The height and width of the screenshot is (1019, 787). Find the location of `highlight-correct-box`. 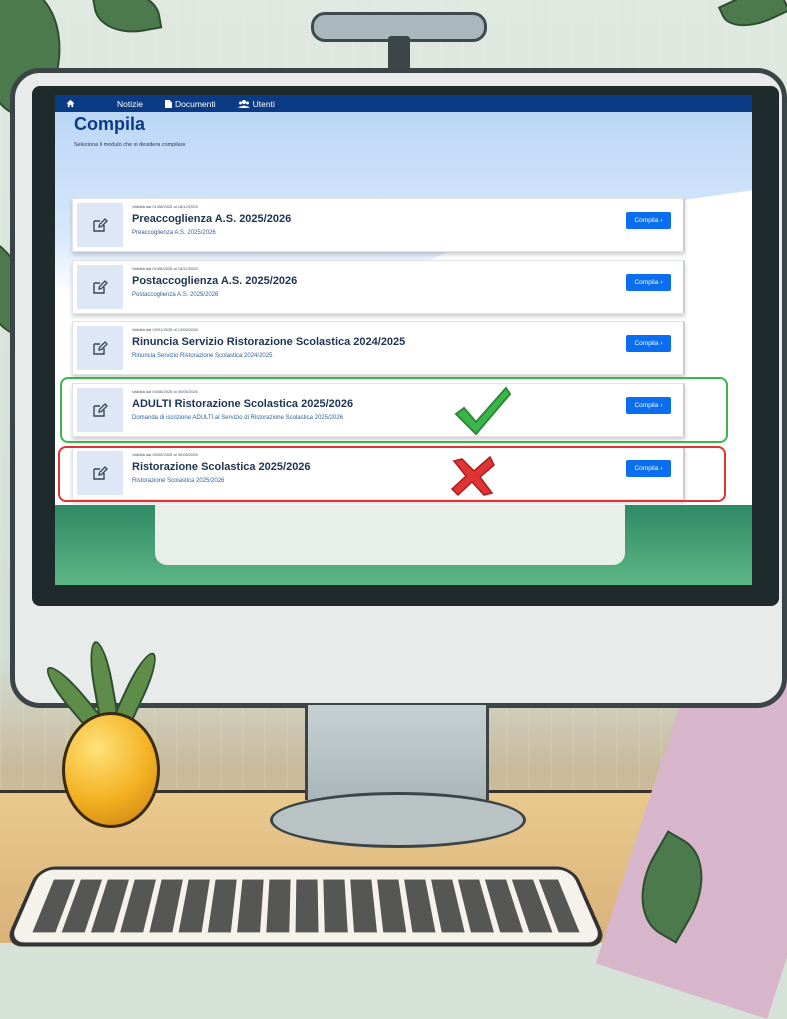

highlight-correct-box is located at coordinates (394, 410).